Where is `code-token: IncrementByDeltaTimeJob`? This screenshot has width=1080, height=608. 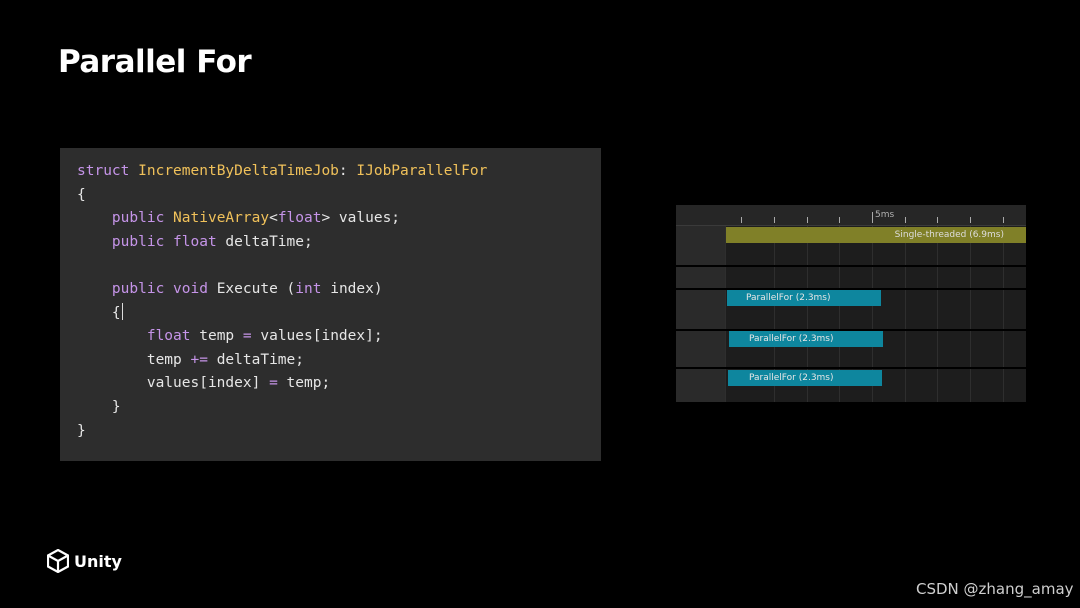 code-token: IncrementByDeltaTimeJob is located at coordinates (238, 171).